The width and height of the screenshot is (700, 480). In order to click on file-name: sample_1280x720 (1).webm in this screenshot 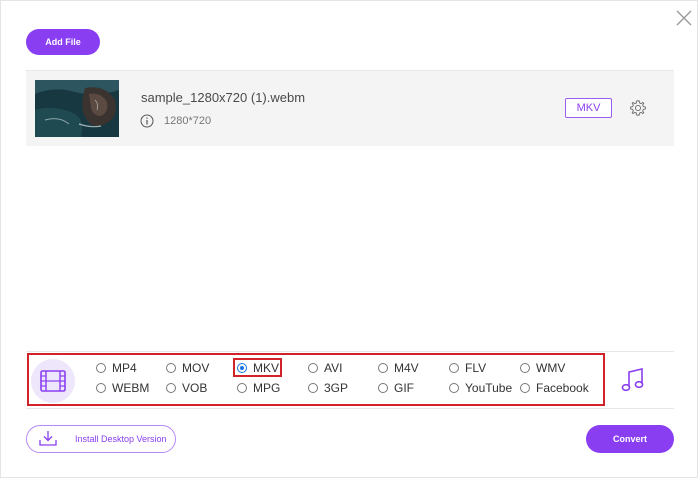, I will do `click(223, 97)`.